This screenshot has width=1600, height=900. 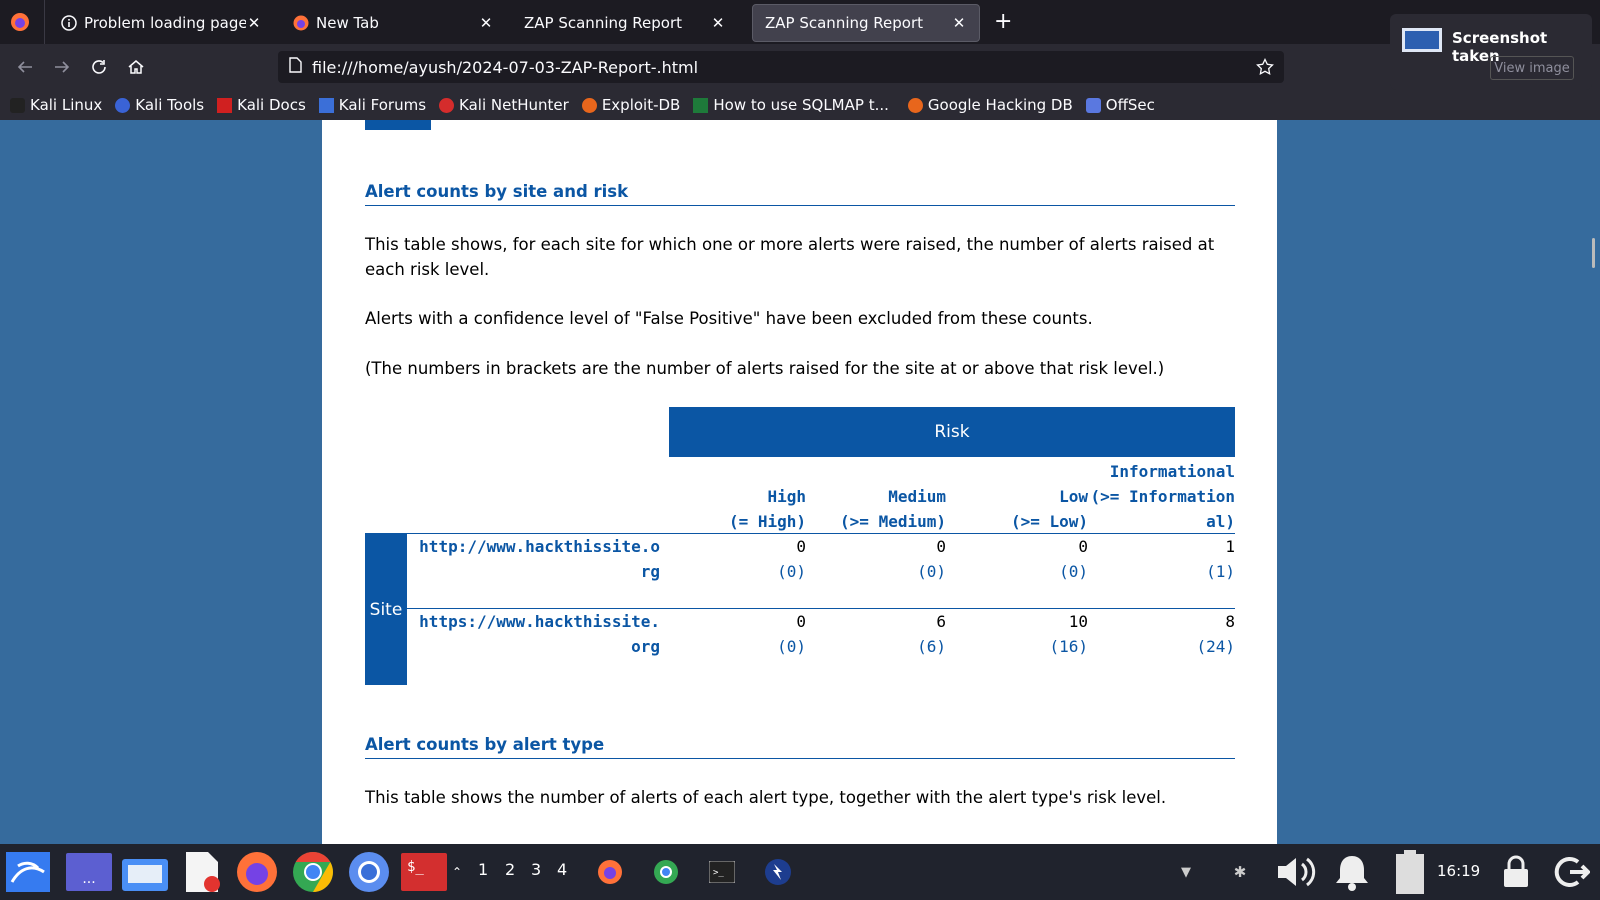 I want to click on tab-title: New Tab, so click(x=347, y=23).